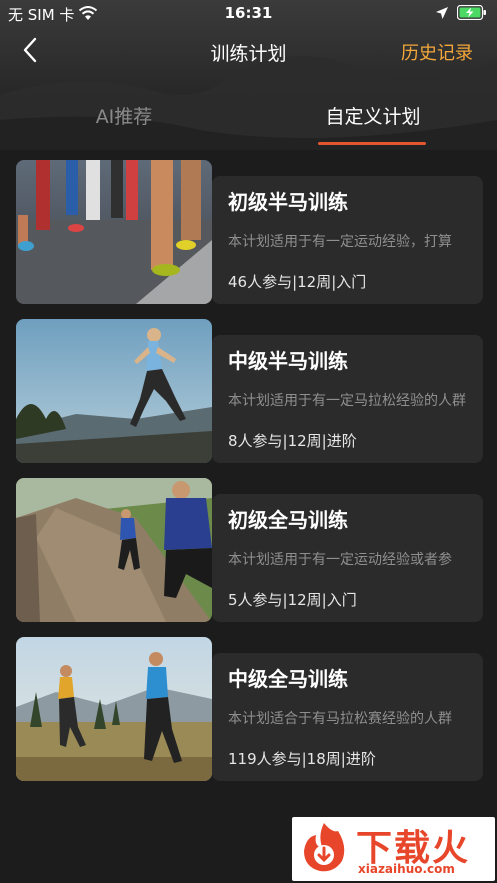 Image resolution: width=497 pixels, height=883 pixels. I want to click on plan-description: 本计划适用于有一定马拉松经验的人群, so click(347, 401).